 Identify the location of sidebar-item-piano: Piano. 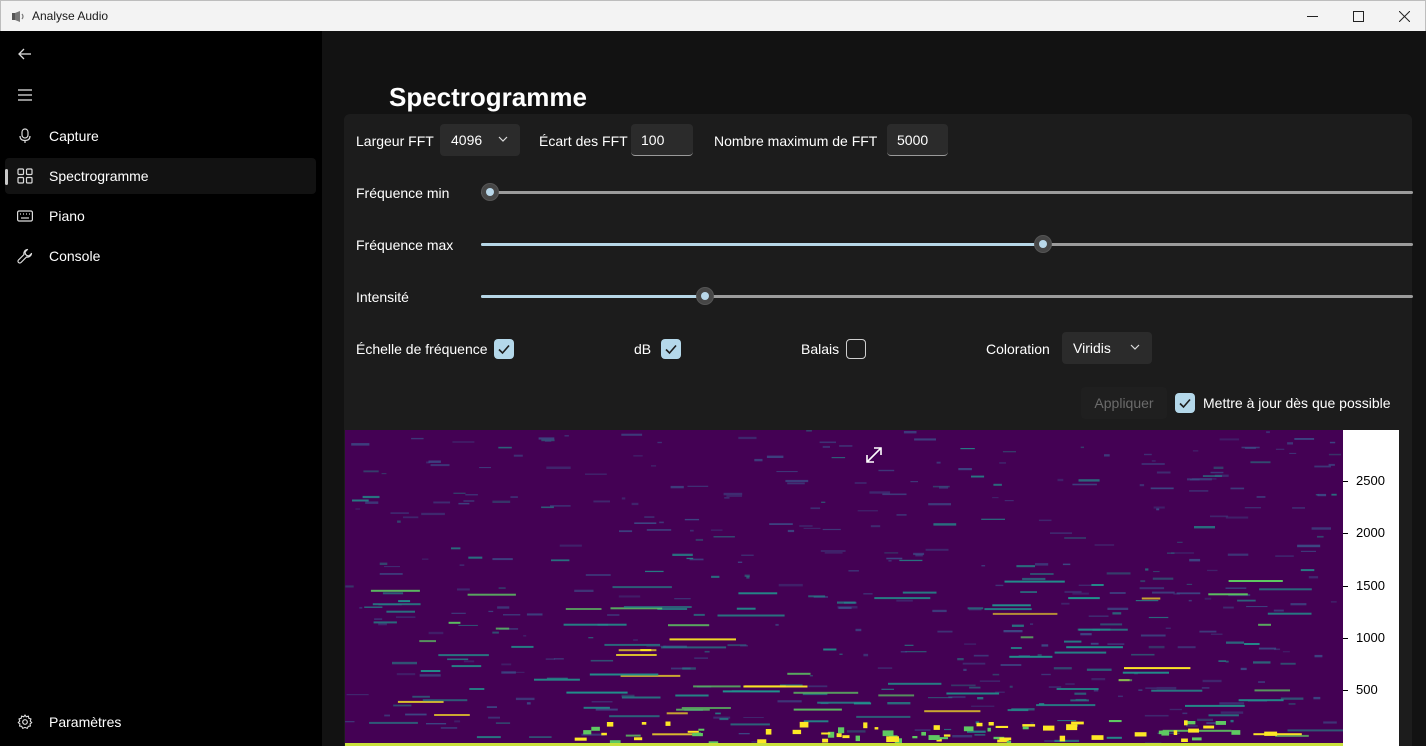
(160, 216).